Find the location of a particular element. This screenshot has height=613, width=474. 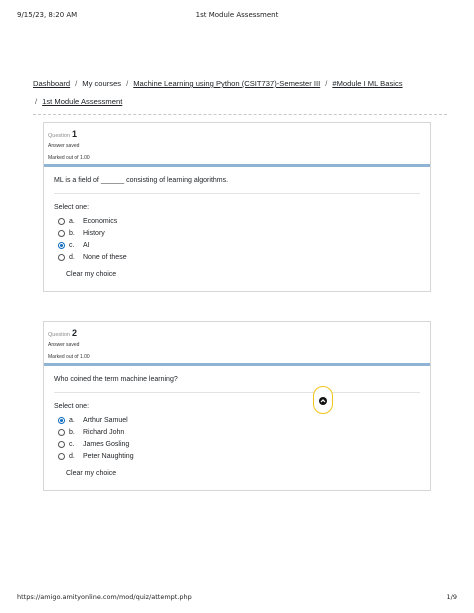

answer-option-b: b. Richard John is located at coordinates (239, 432).